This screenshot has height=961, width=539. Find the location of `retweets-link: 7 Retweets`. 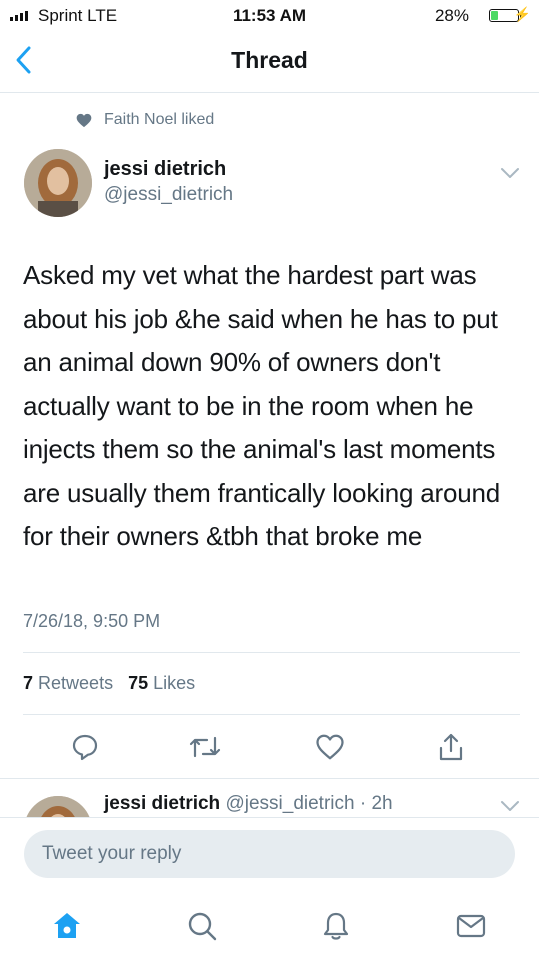

retweets-link: 7 Retweets is located at coordinates (68, 683).